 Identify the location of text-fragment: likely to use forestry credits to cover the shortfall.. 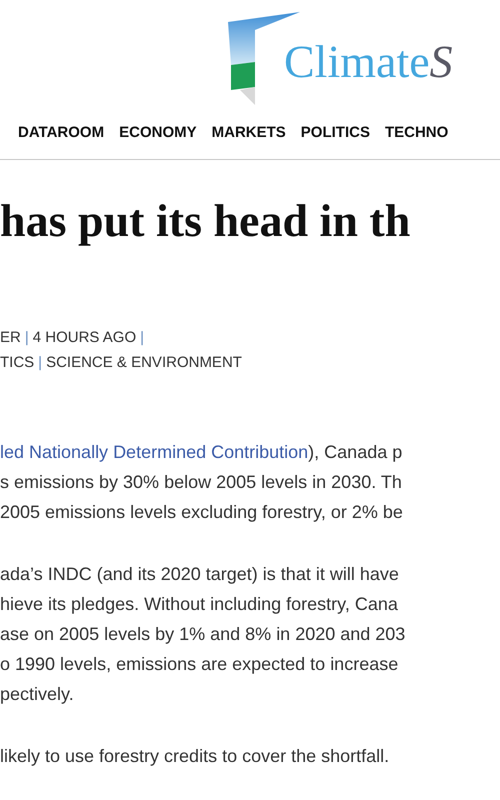
(195, 756).